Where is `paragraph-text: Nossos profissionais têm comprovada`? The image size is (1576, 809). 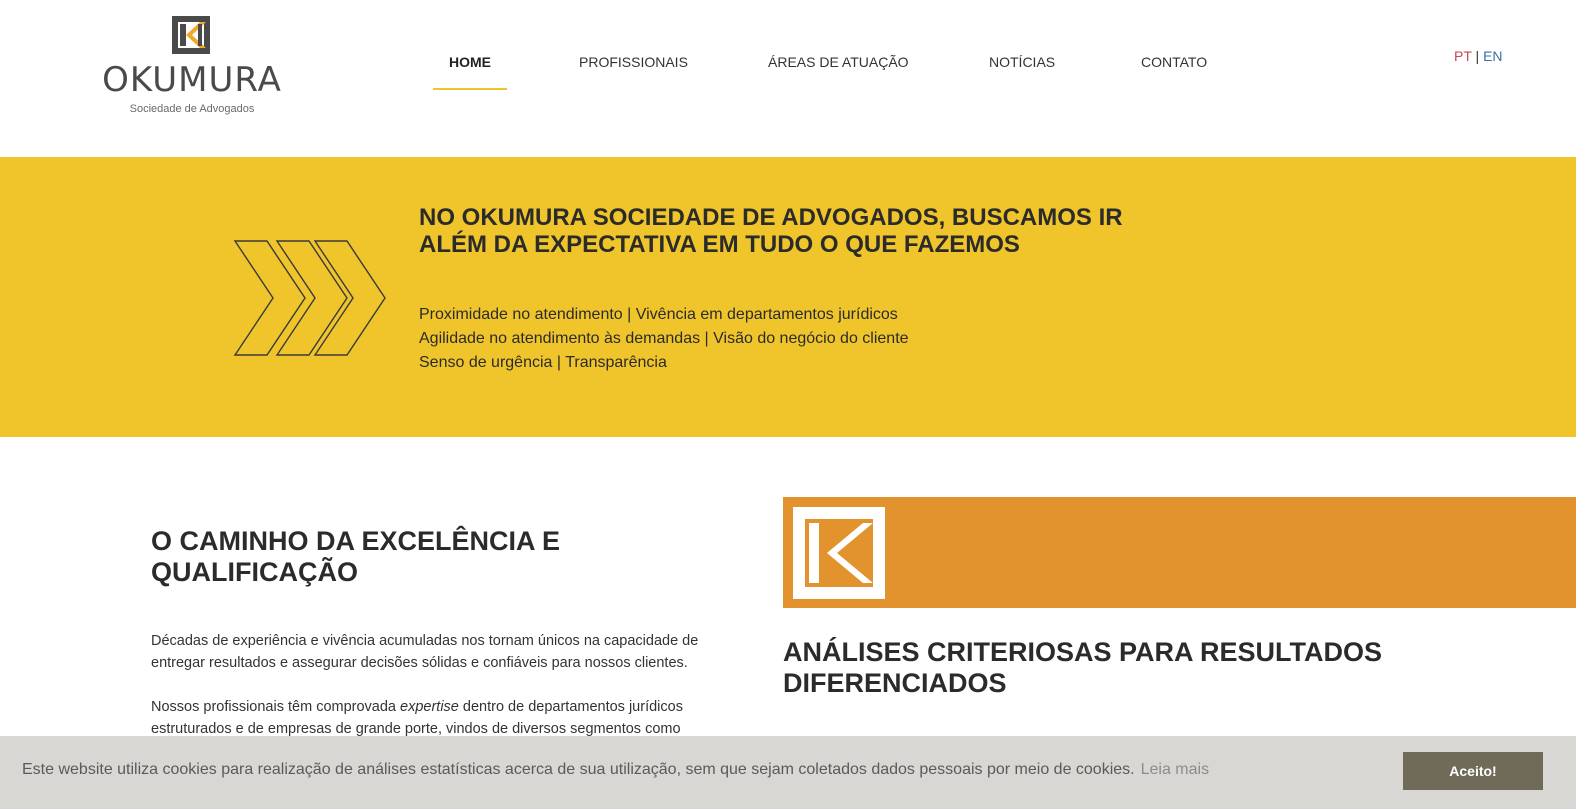 paragraph-text: Nossos profissionais têm comprovada is located at coordinates (276, 707).